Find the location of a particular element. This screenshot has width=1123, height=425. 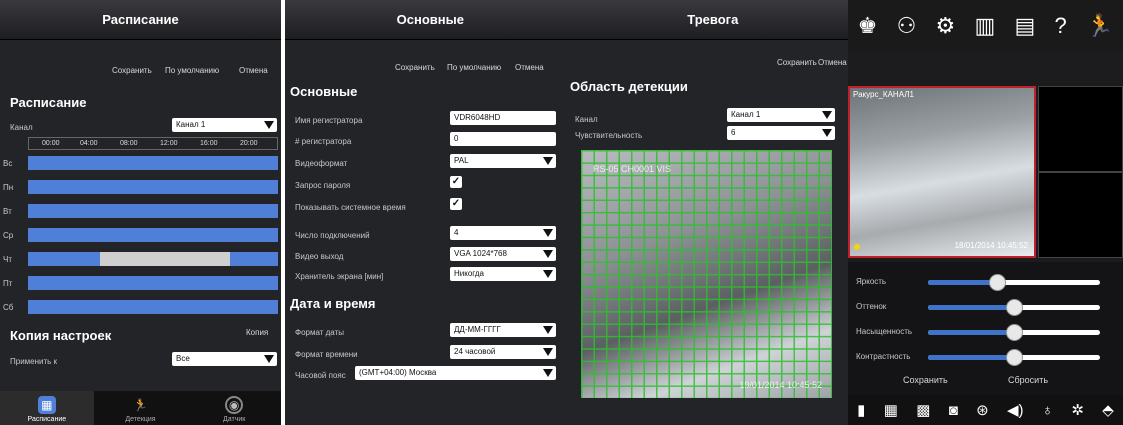

detection-grid-view: RS-05 CH0001 VIS 19/01/2014 10:45:52 is located at coordinates (706, 274).